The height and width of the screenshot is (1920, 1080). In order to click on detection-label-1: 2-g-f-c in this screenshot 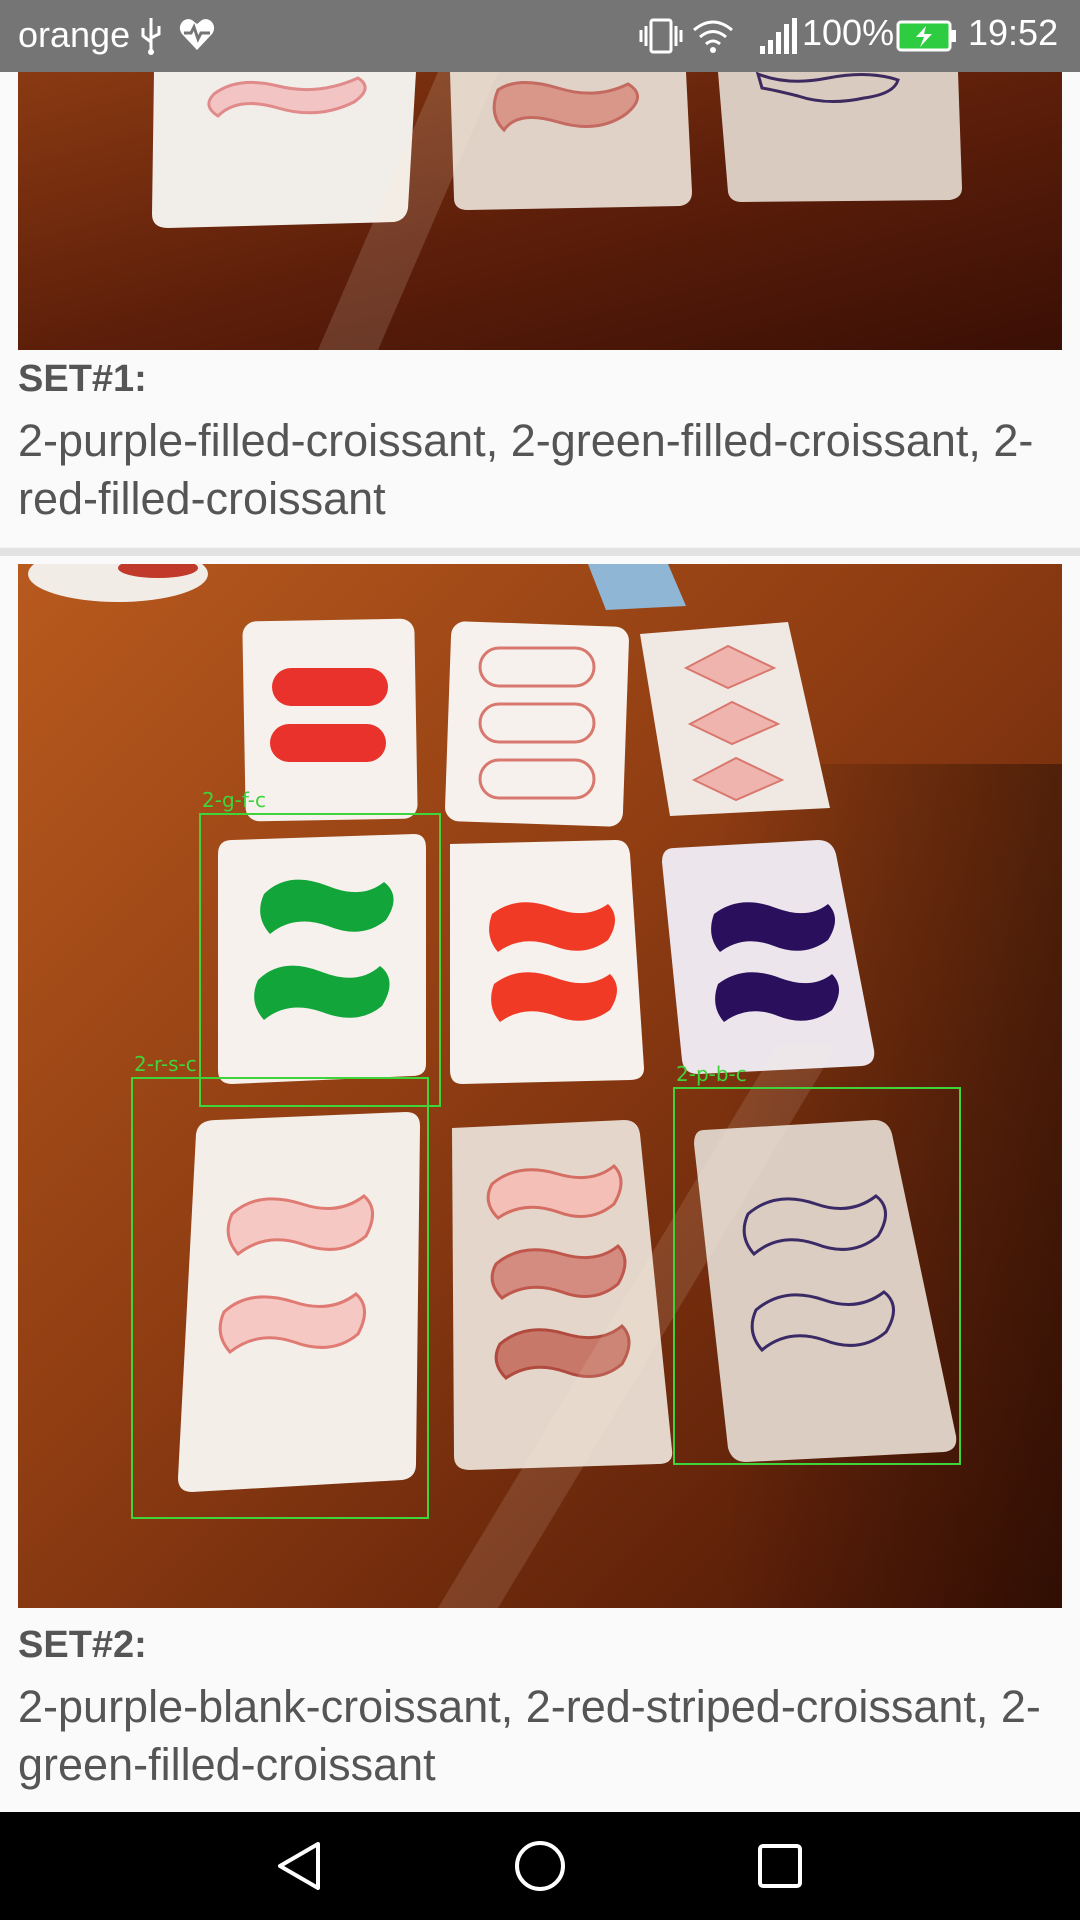, I will do `click(234, 800)`.